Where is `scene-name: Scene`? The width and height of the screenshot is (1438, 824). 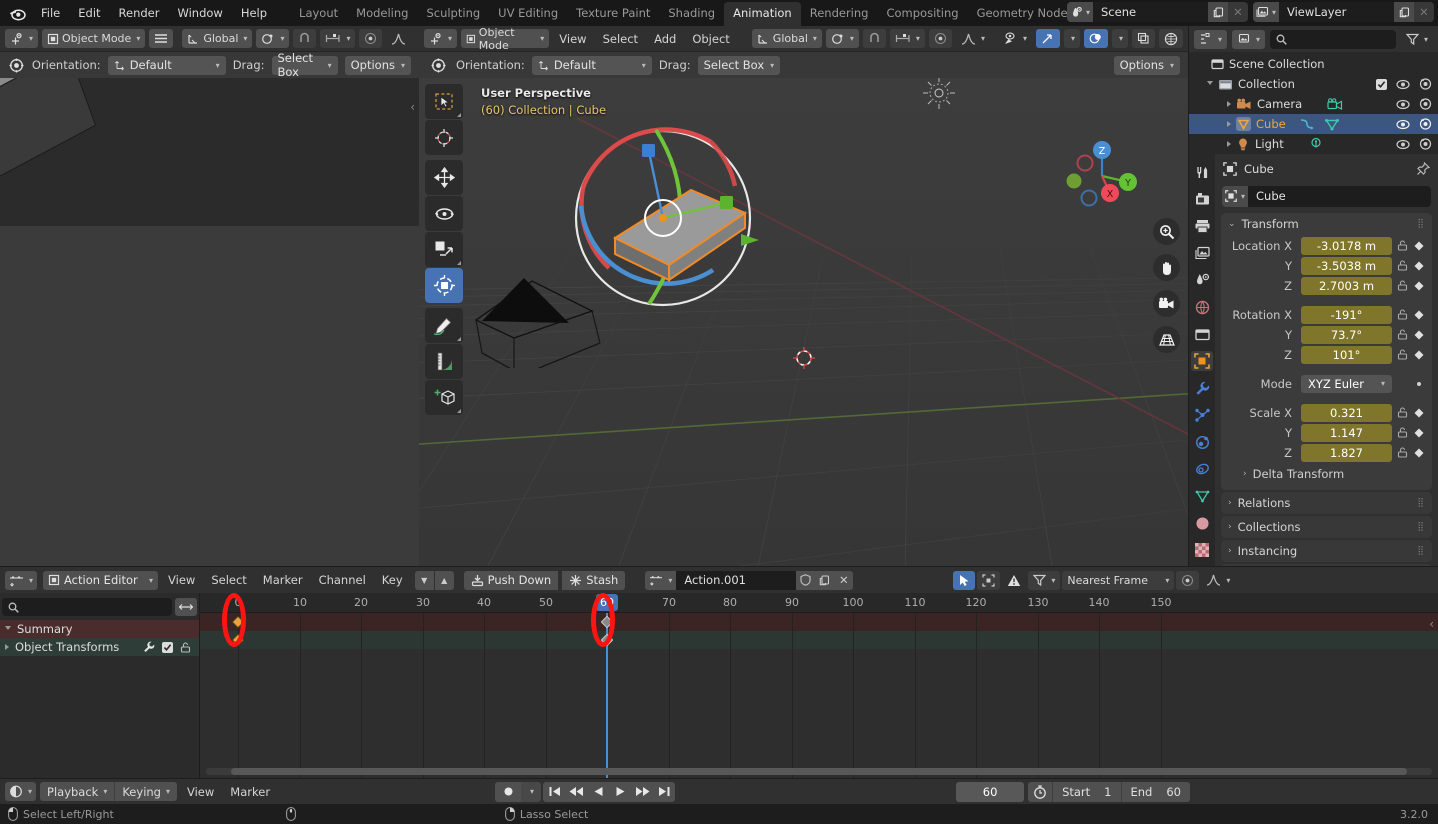 scene-name: Scene is located at coordinates (1150, 12).